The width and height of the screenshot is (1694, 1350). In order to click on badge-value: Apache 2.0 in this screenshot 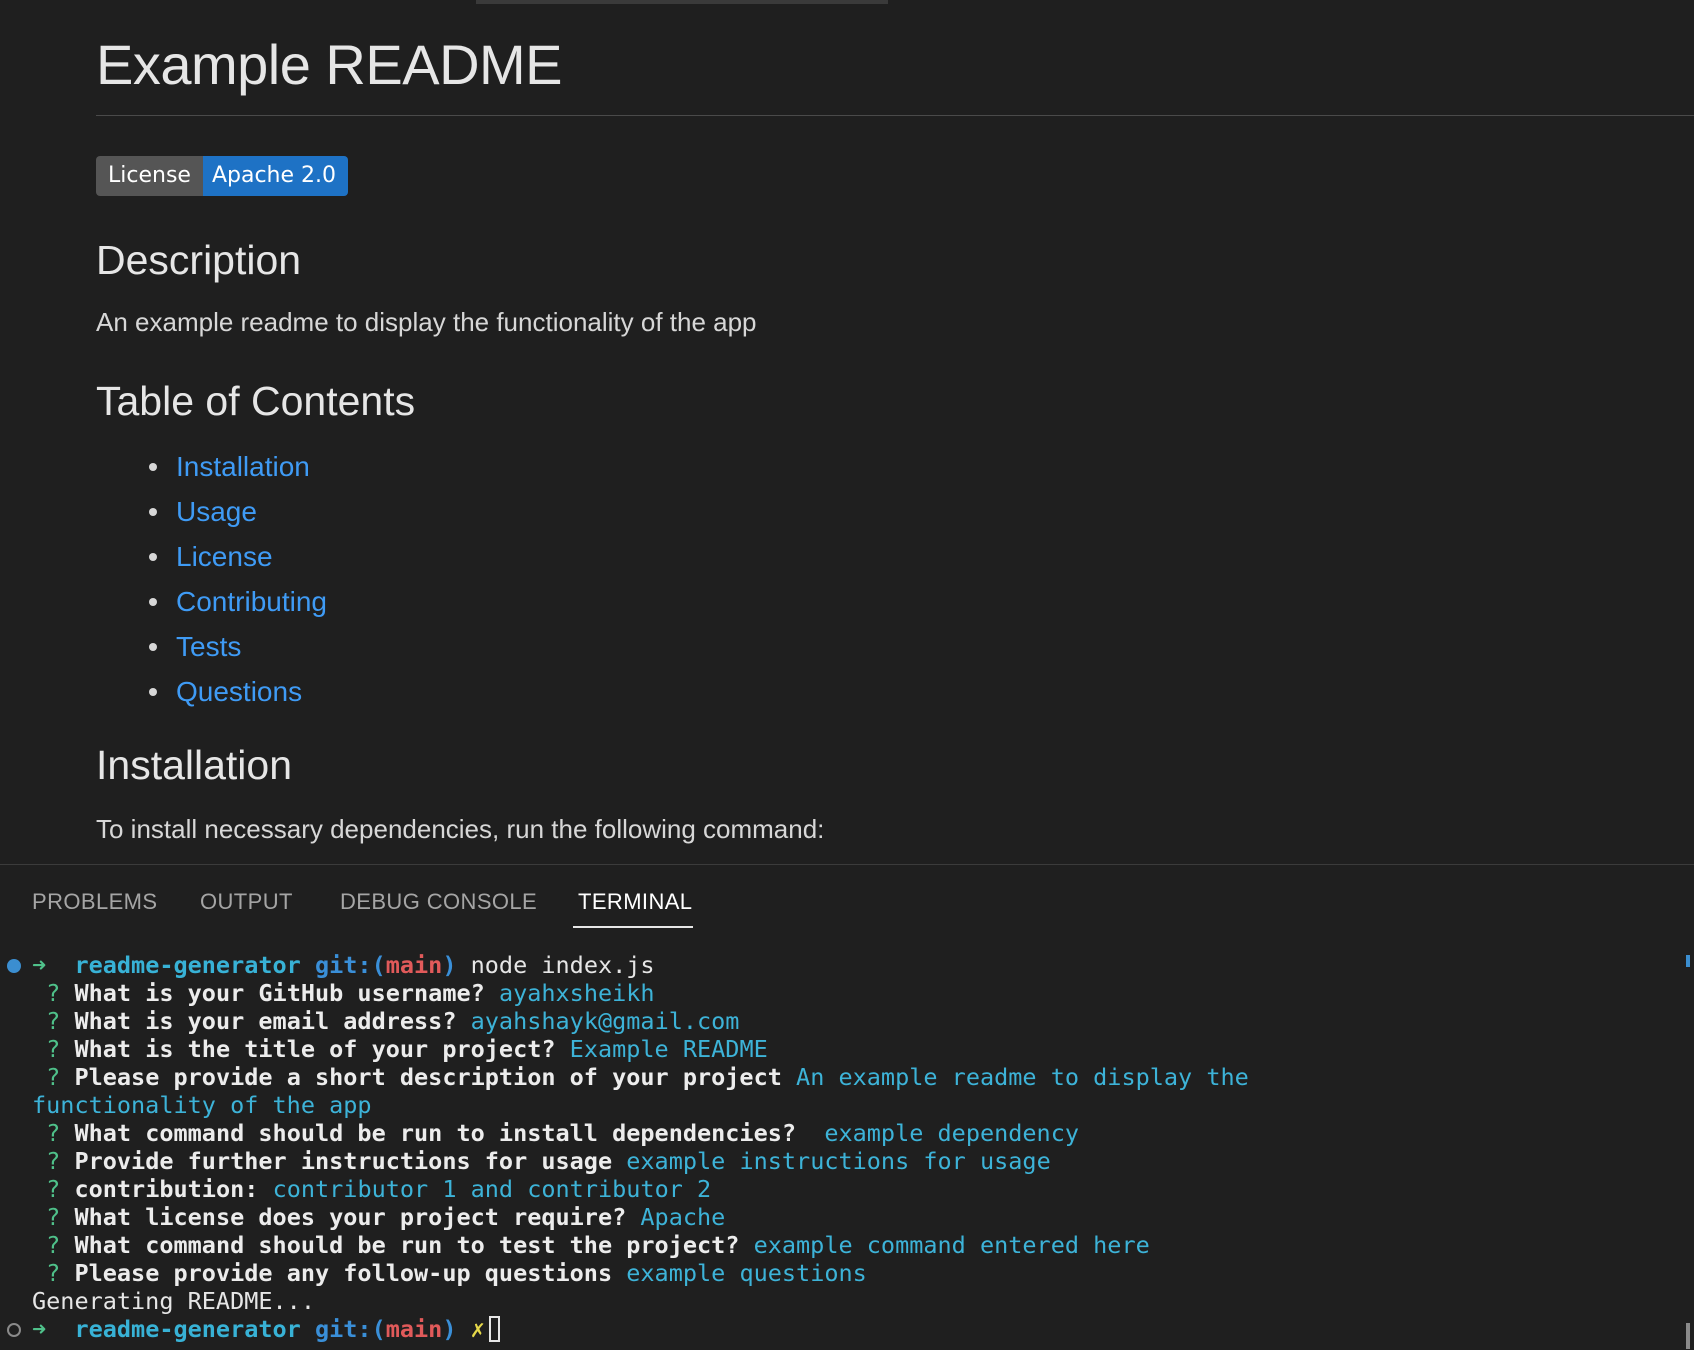, I will do `click(275, 176)`.